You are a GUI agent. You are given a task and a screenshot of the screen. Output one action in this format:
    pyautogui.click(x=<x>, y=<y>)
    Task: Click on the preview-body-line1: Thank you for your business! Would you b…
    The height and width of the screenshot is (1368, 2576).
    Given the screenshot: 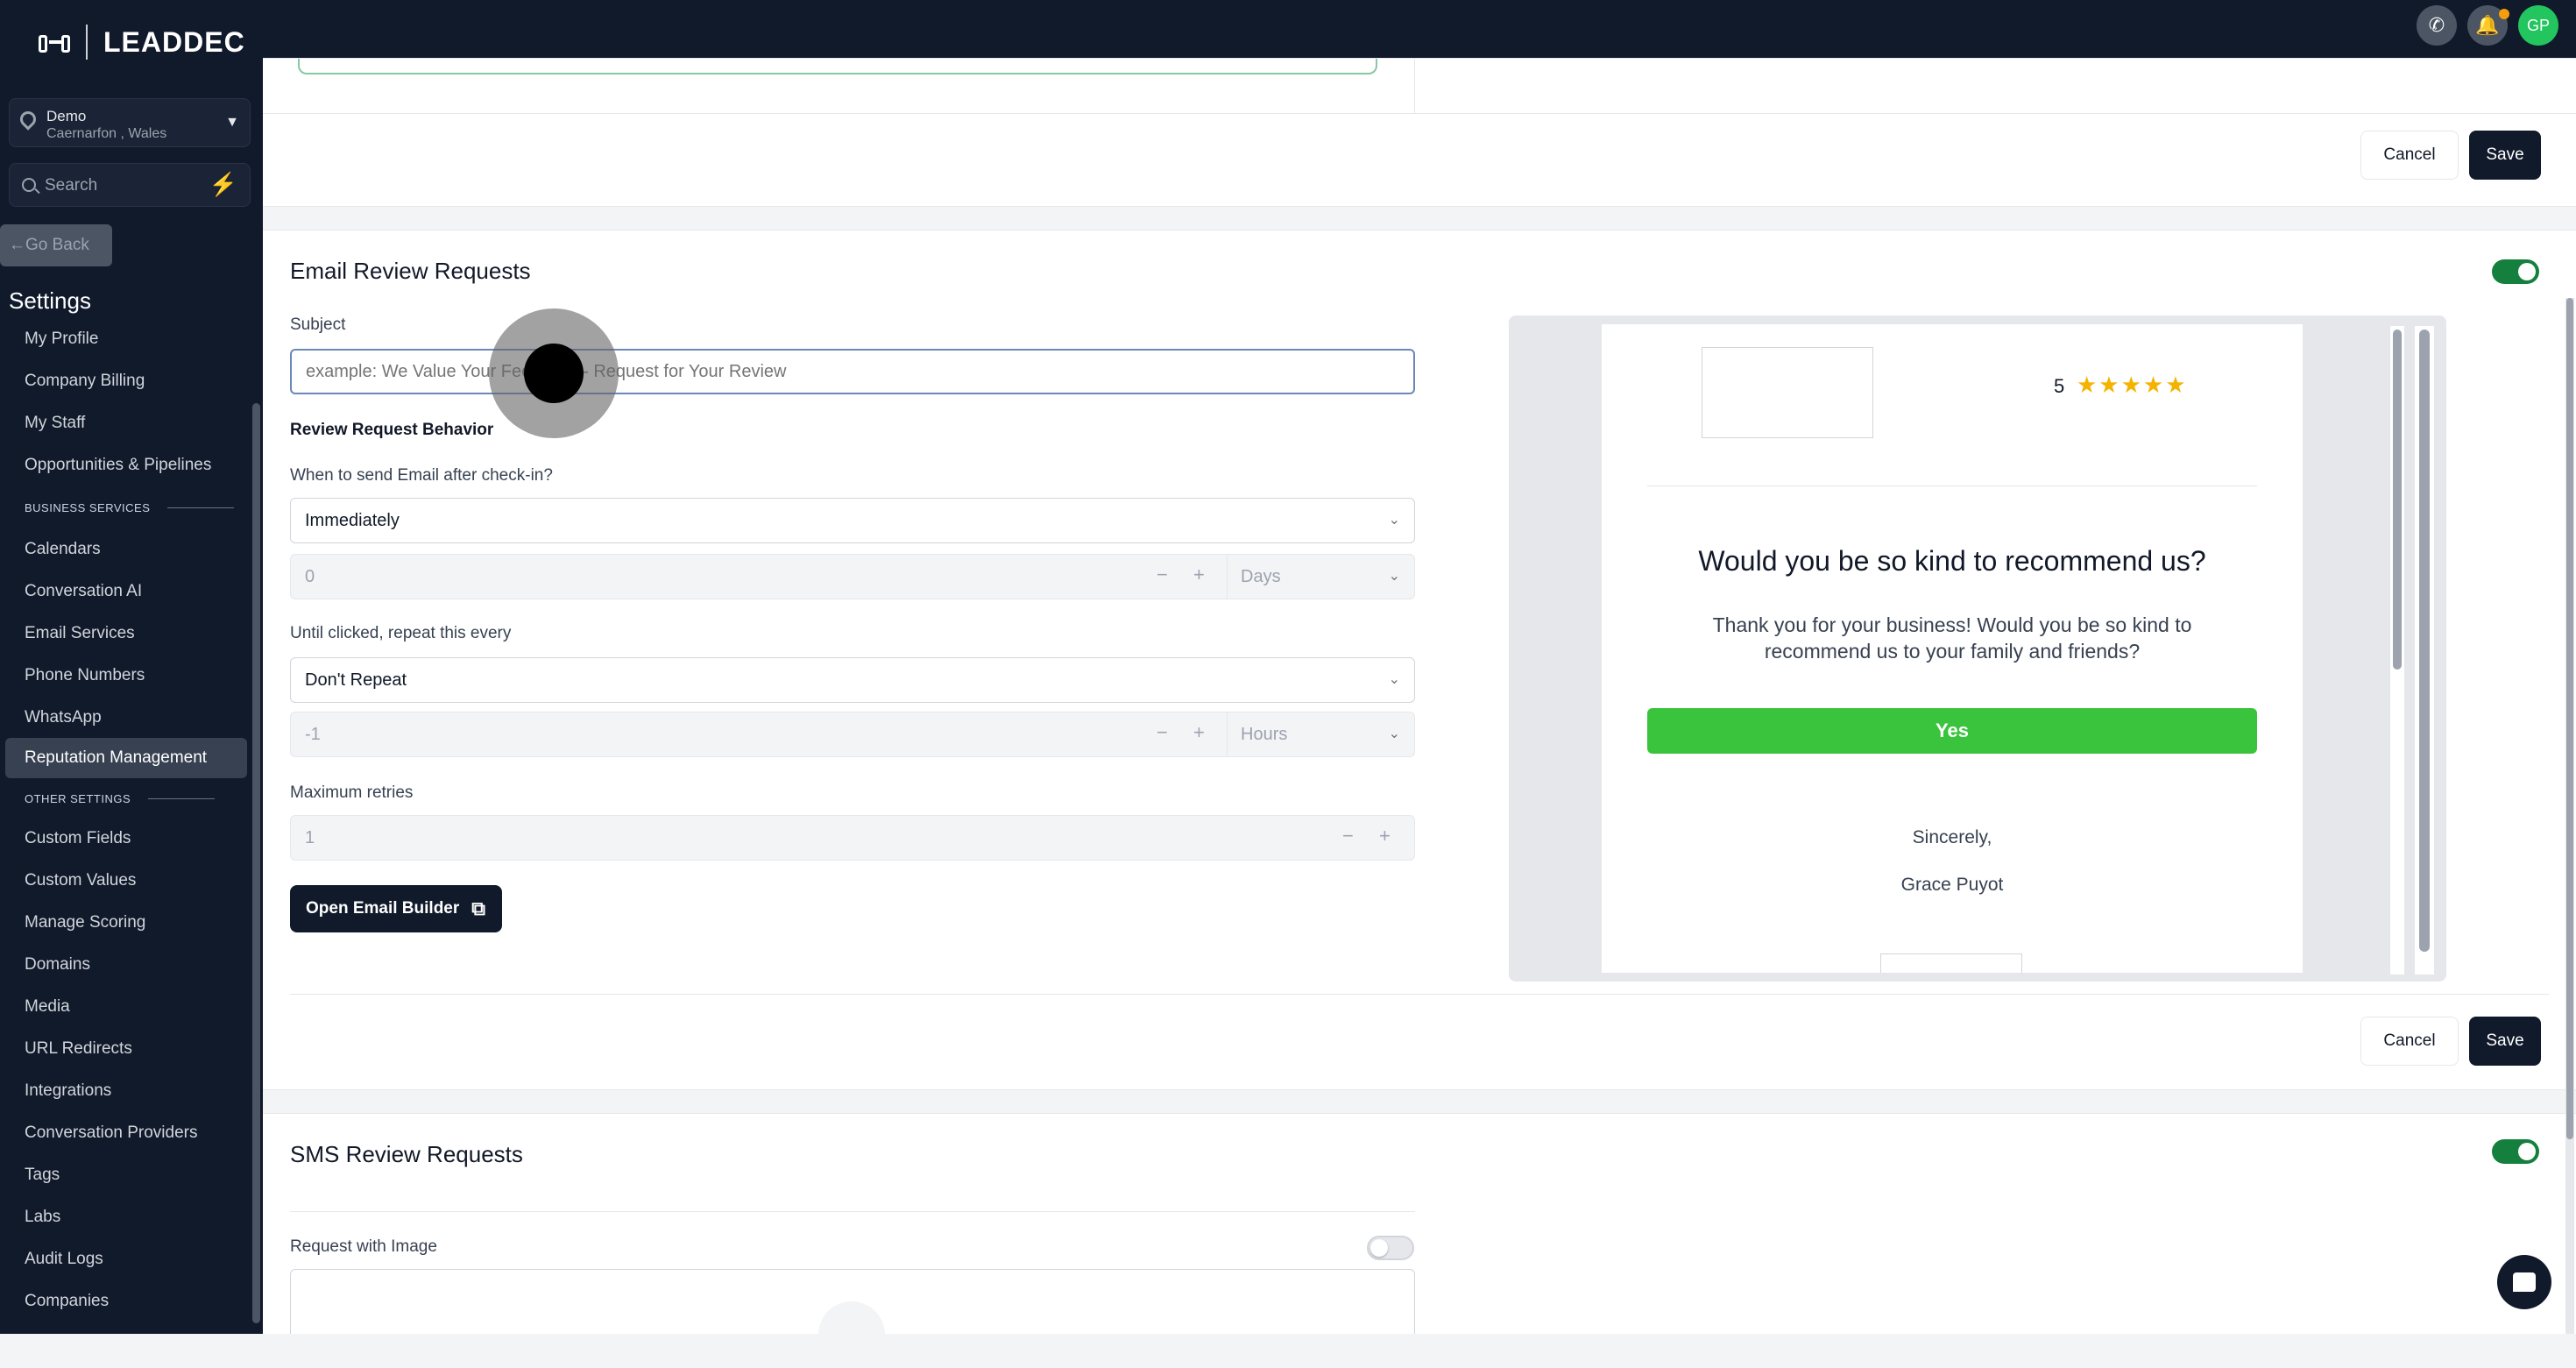 What is the action you would take?
    pyautogui.click(x=1952, y=624)
    